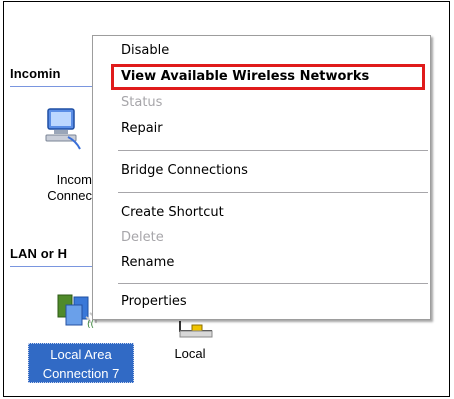 Image resolution: width=454 pixels, height=399 pixels. What do you see at coordinates (147, 263) in the screenshot?
I see `menu-item-rename: Rename` at bounding box center [147, 263].